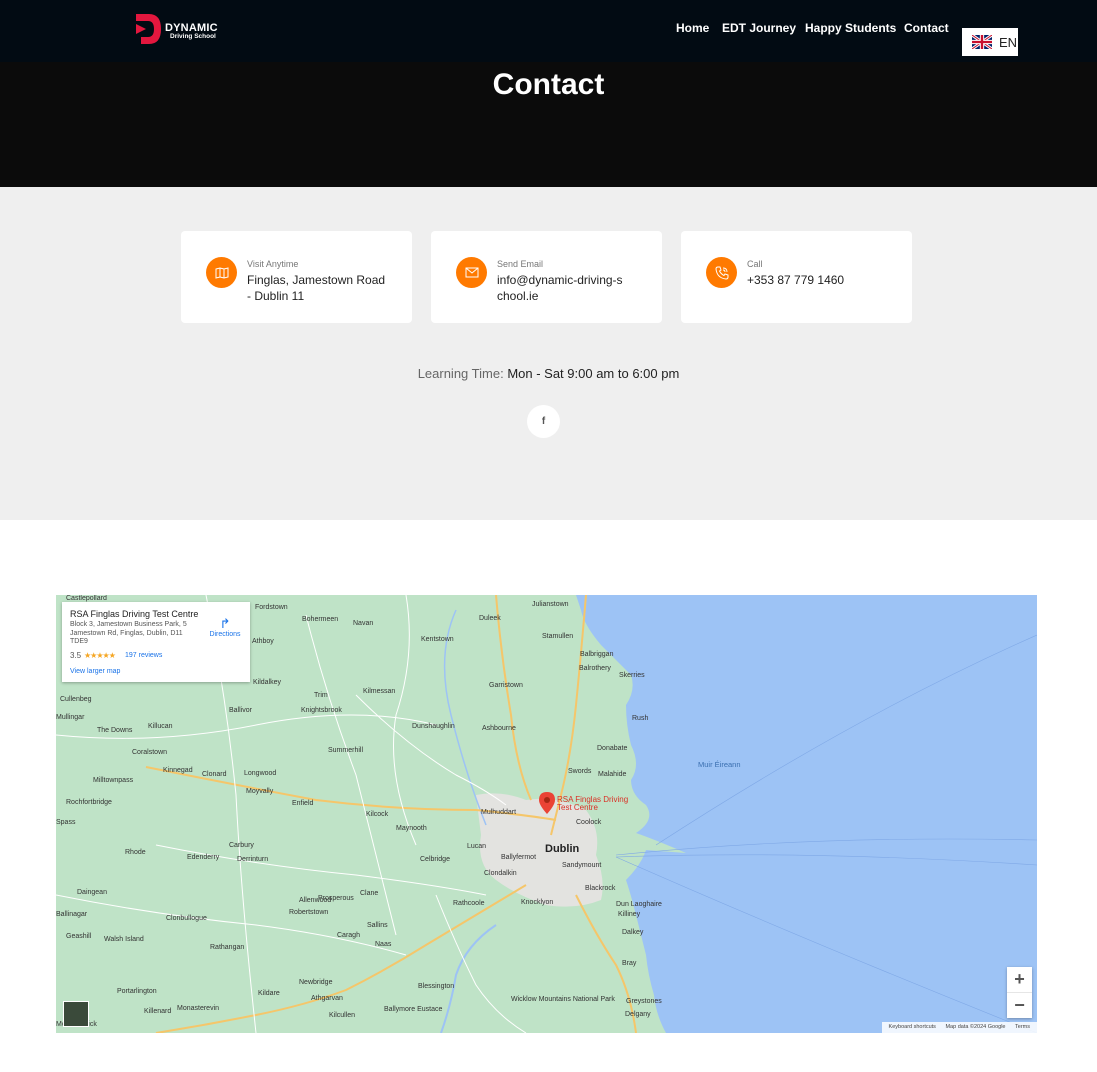 This screenshot has width=1097, height=1072. What do you see at coordinates (363, 623) in the screenshot?
I see `map-place-label: Navan` at bounding box center [363, 623].